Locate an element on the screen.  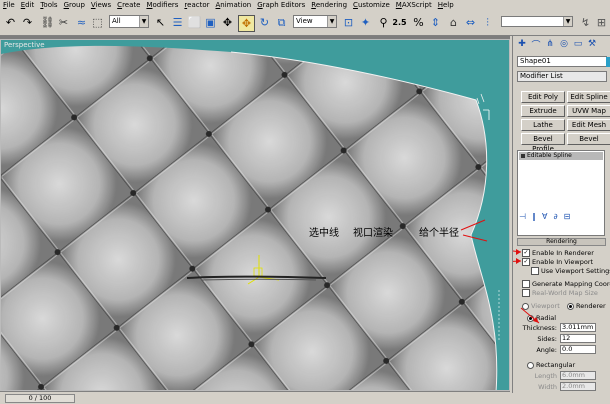
select-manipulate-icon: ✦ is located at coordinates (365, 22).